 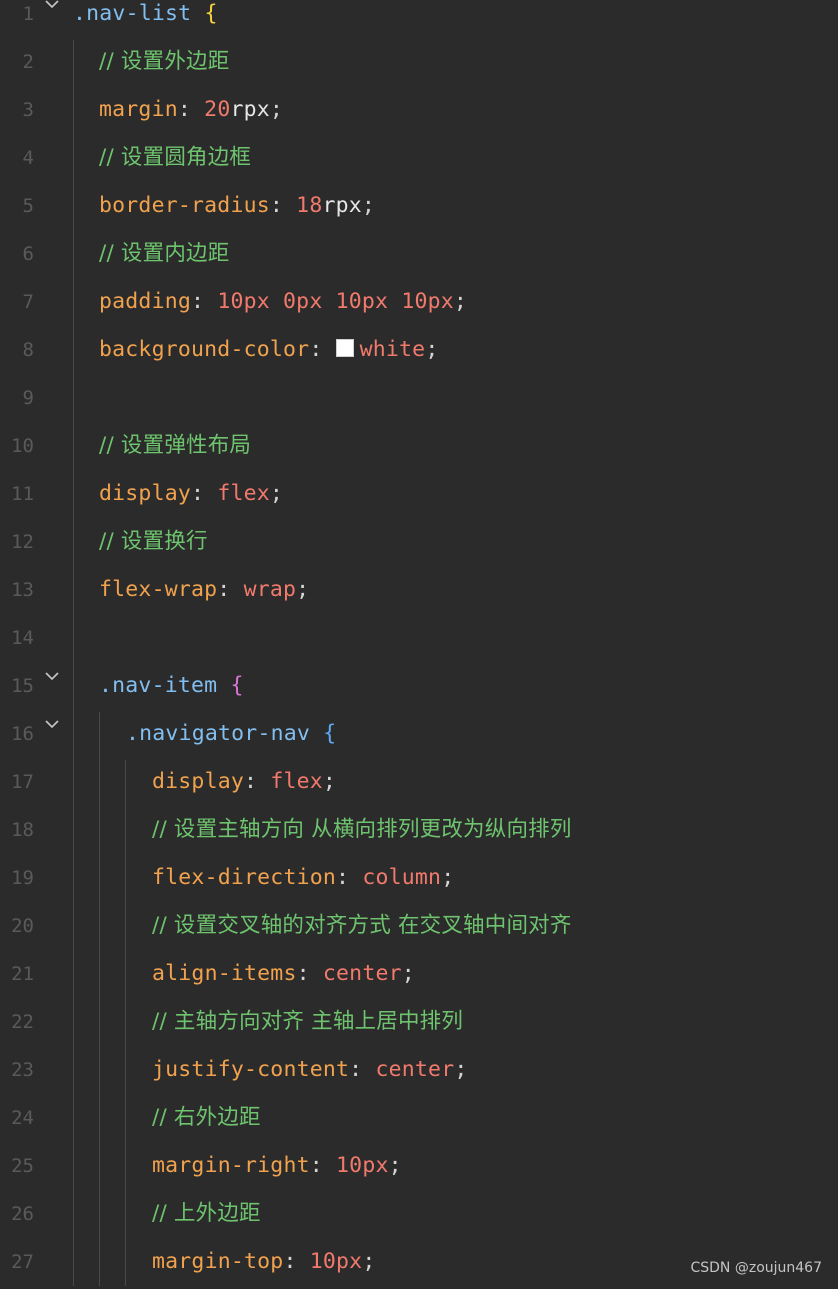 What do you see at coordinates (22, 494) in the screenshot?
I see `line-number: 11` at bounding box center [22, 494].